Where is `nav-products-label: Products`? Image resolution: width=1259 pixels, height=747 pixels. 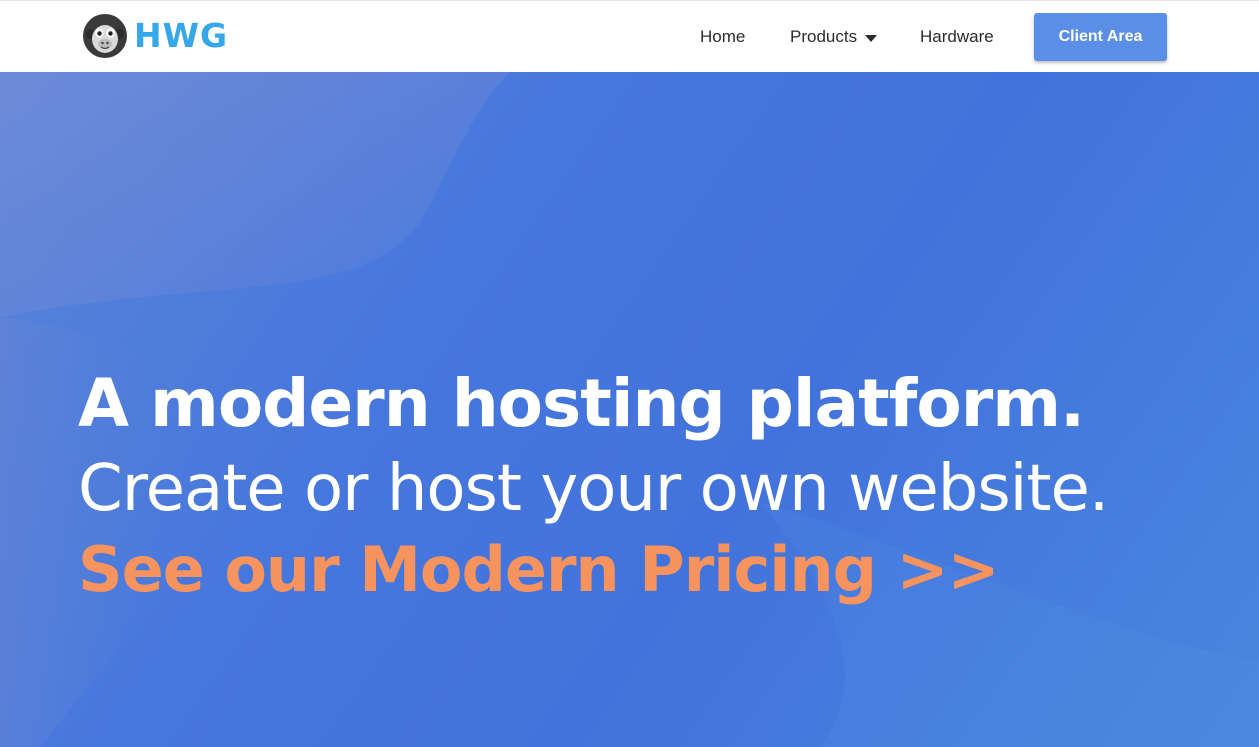 nav-products-label: Products is located at coordinates (824, 36).